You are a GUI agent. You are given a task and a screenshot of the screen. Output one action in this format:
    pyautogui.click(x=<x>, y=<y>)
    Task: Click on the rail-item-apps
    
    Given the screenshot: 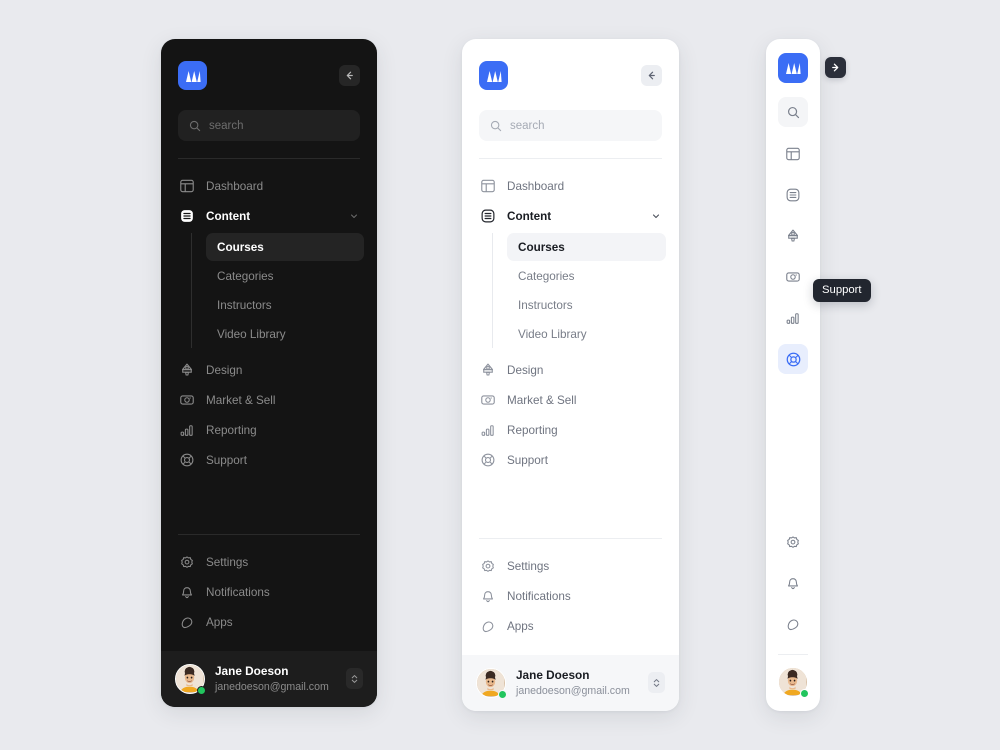 What is the action you would take?
    pyautogui.click(x=793, y=625)
    